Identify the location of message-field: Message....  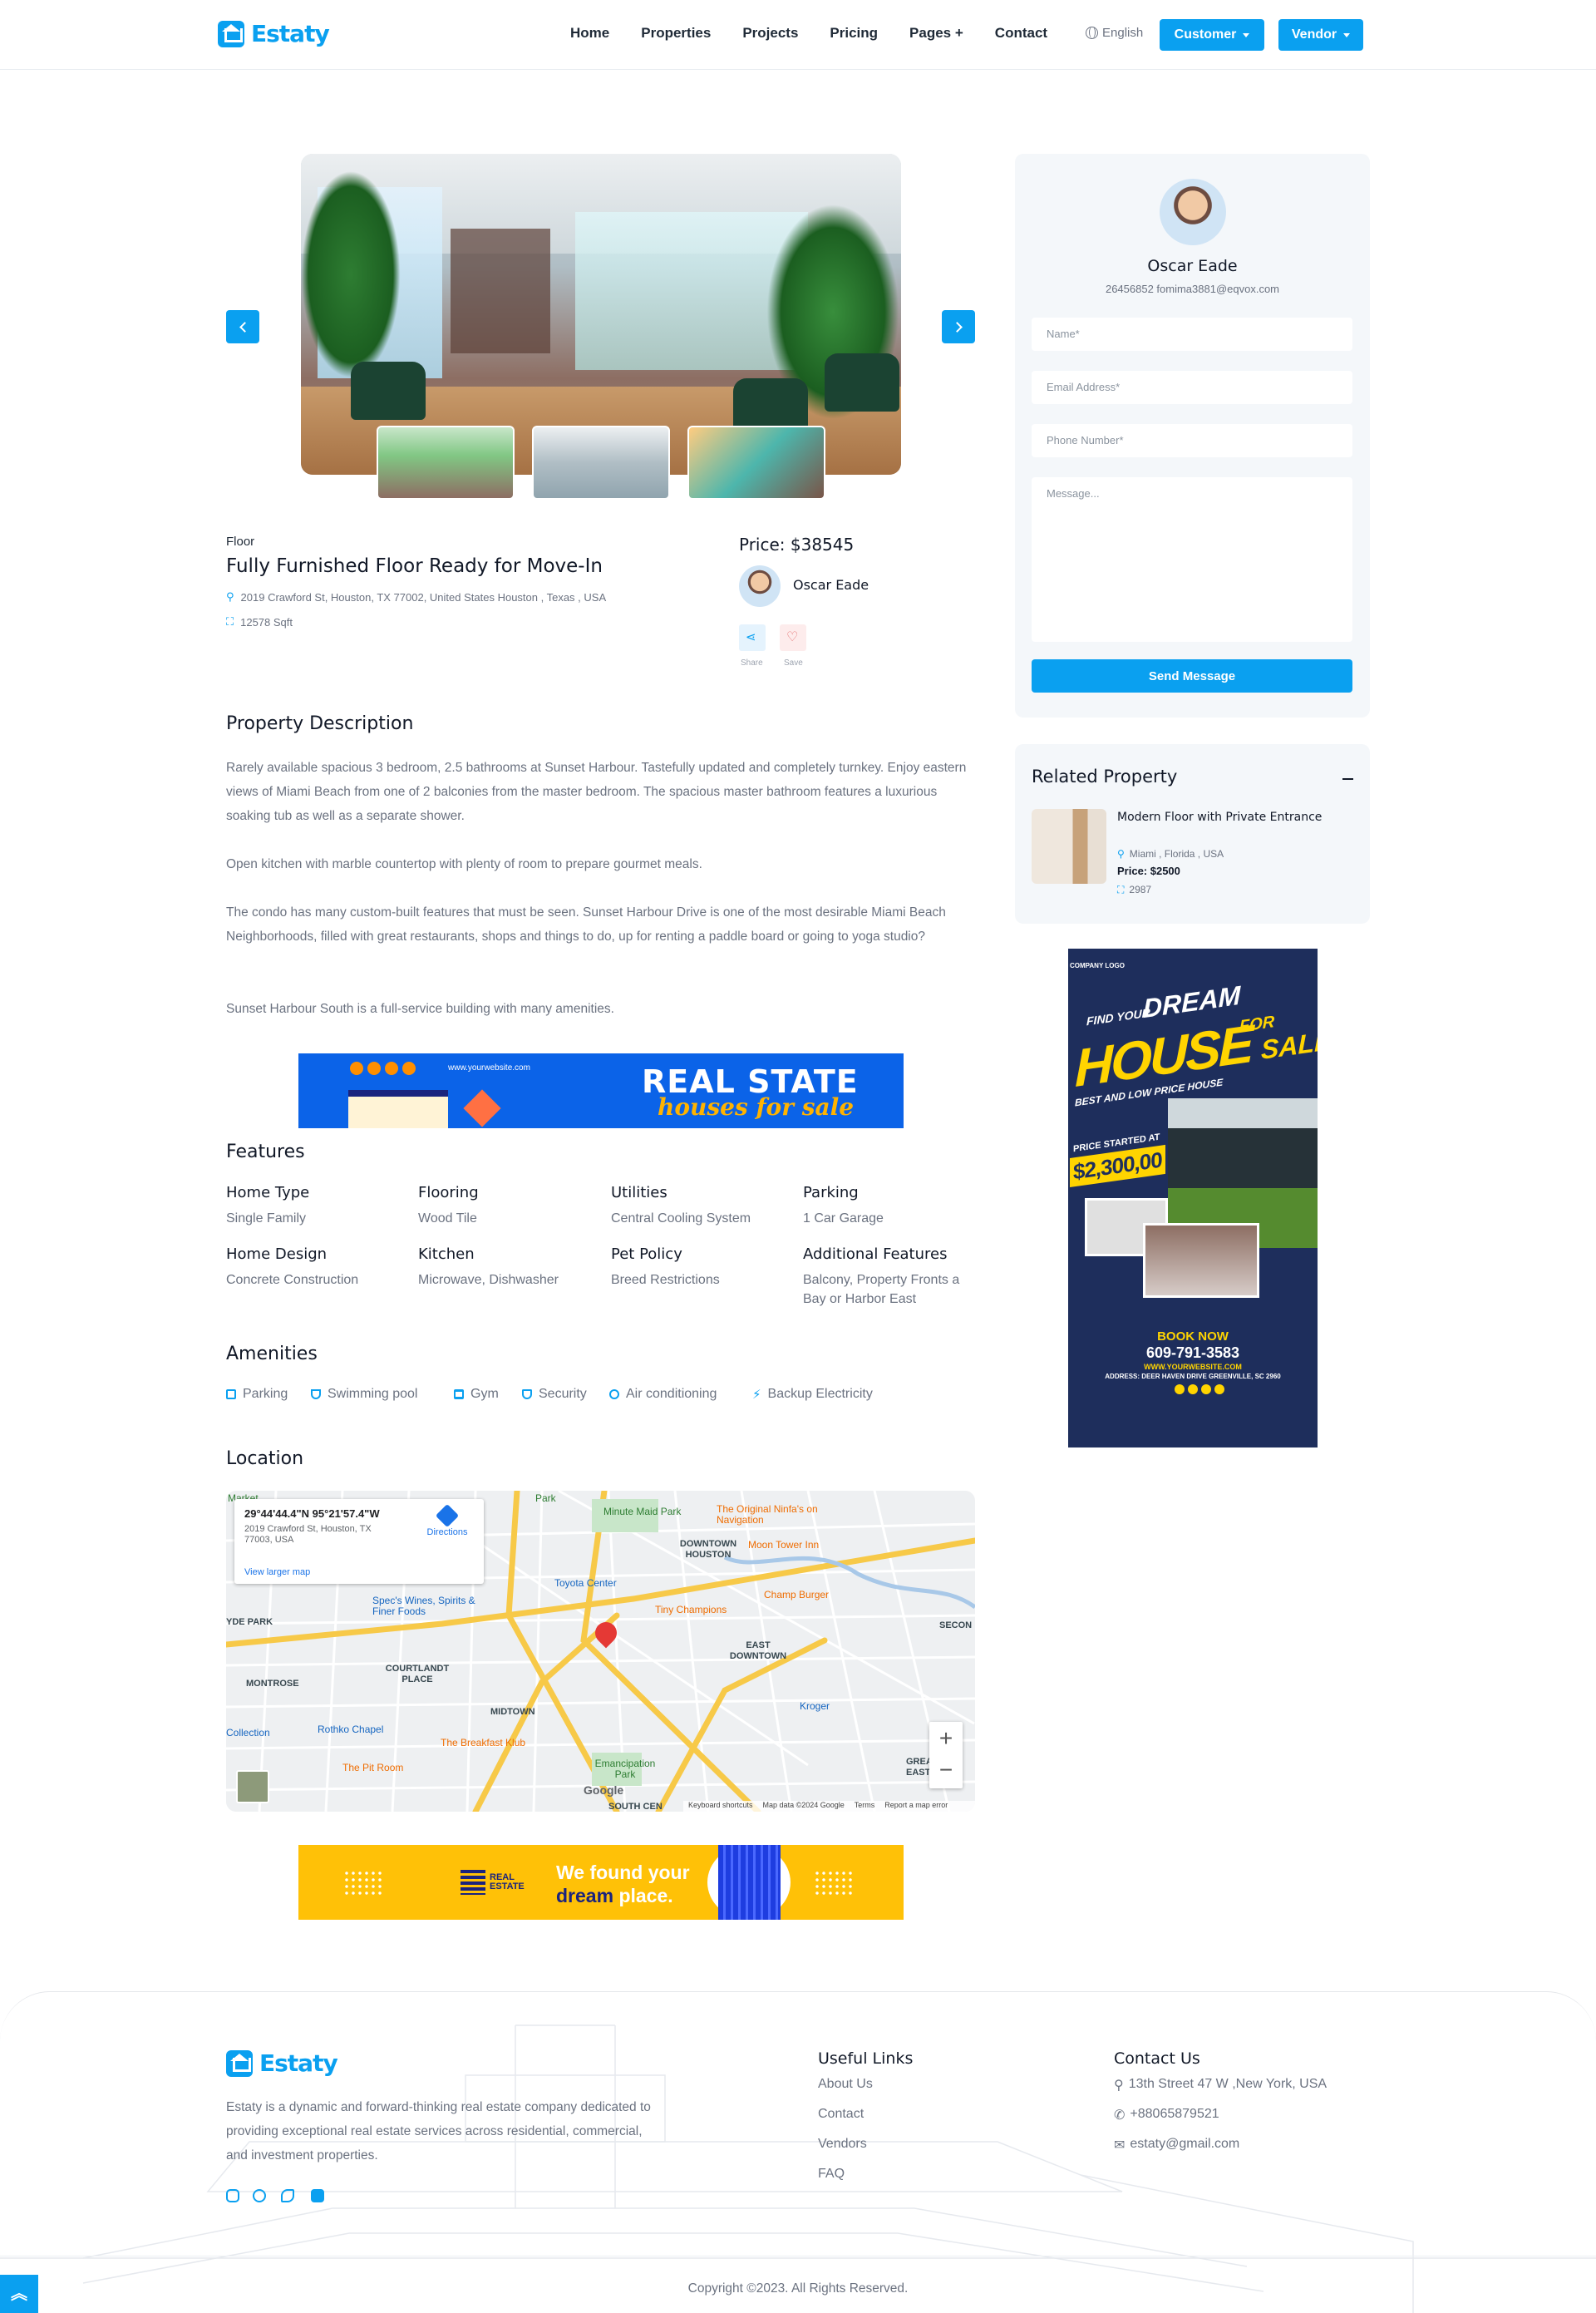
(1192, 559).